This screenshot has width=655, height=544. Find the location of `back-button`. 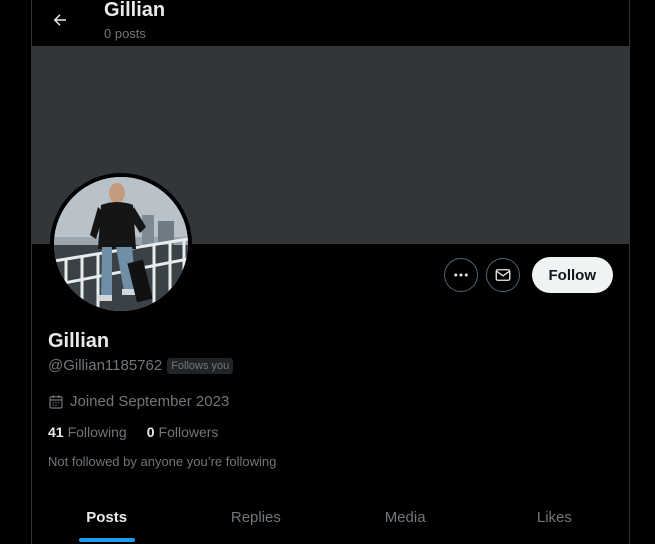

back-button is located at coordinates (60, 20).